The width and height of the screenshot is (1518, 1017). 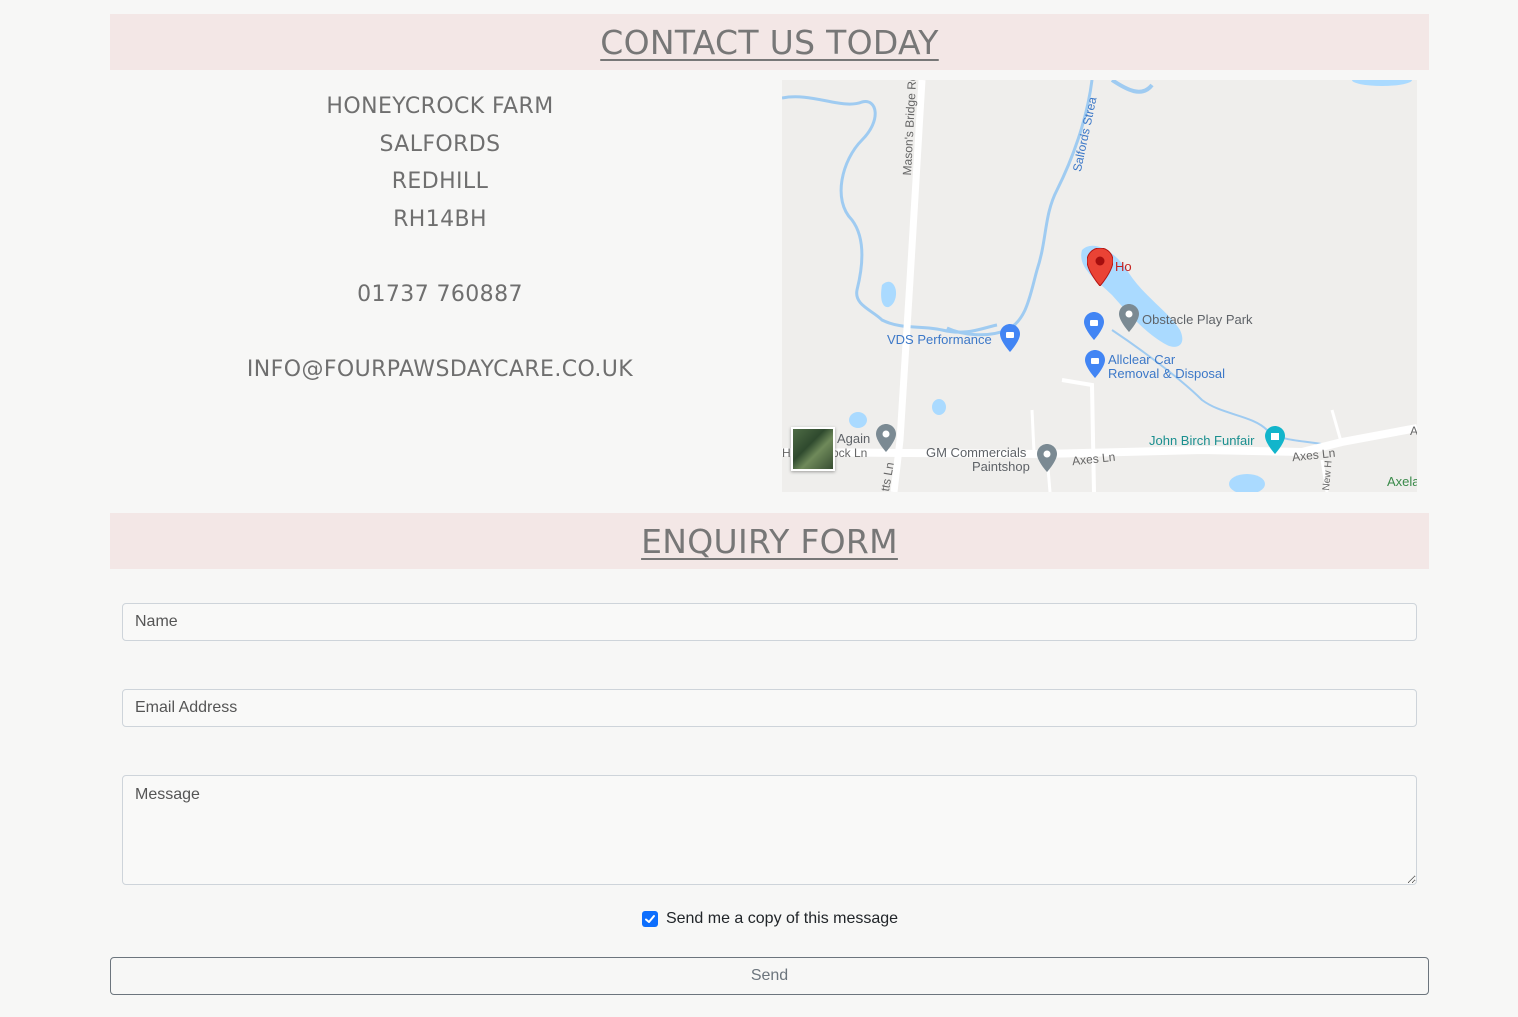 What do you see at coordinates (976, 452) in the screenshot?
I see `gm-commercials-label-line1: GM Commercials` at bounding box center [976, 452].